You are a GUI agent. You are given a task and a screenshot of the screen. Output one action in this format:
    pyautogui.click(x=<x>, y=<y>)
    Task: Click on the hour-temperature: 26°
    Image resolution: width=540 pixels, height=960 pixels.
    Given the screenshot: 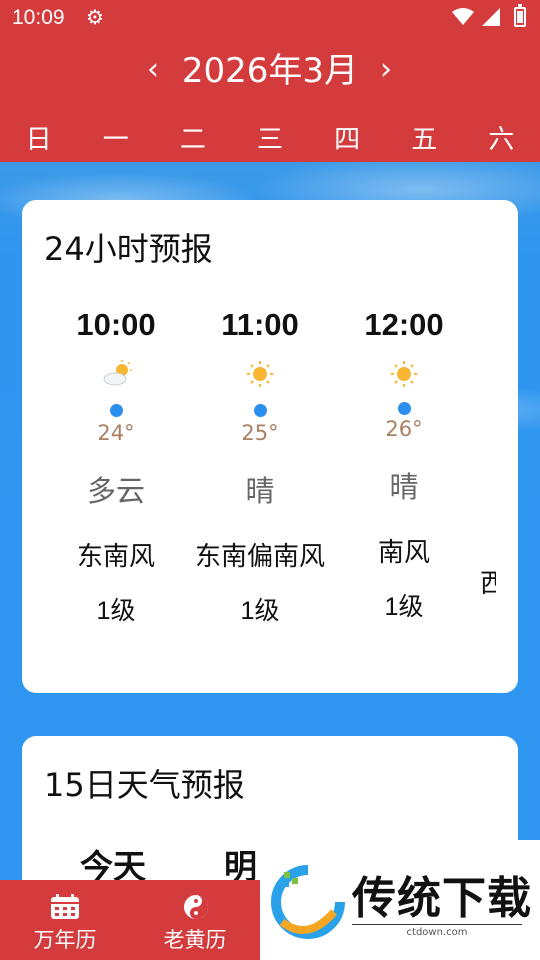 What is the action you would take?
    pyautogui.click(x=404, y=429)
    